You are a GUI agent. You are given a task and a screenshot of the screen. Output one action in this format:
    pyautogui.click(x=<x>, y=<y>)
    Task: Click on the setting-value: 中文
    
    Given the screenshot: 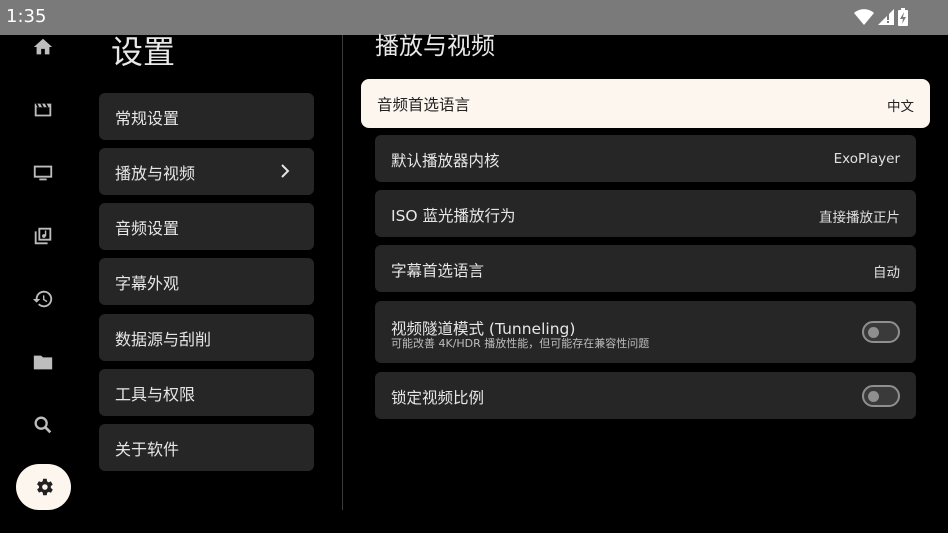 What is the action you would take?
    pyautogui.click(x=900, y=107)
    